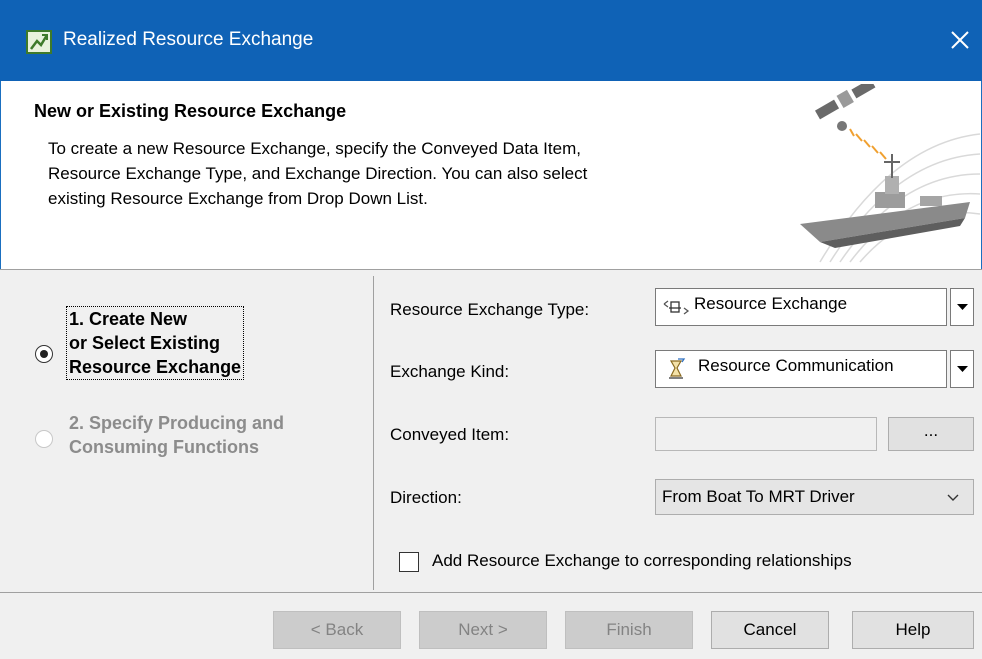 The height and width of the screenshot is (659, 982). What do you see at coordinates (758, 496) in the screenshot?
I see `direction-value: From Boat To MRT Driver` at bounding box center [758, 496].